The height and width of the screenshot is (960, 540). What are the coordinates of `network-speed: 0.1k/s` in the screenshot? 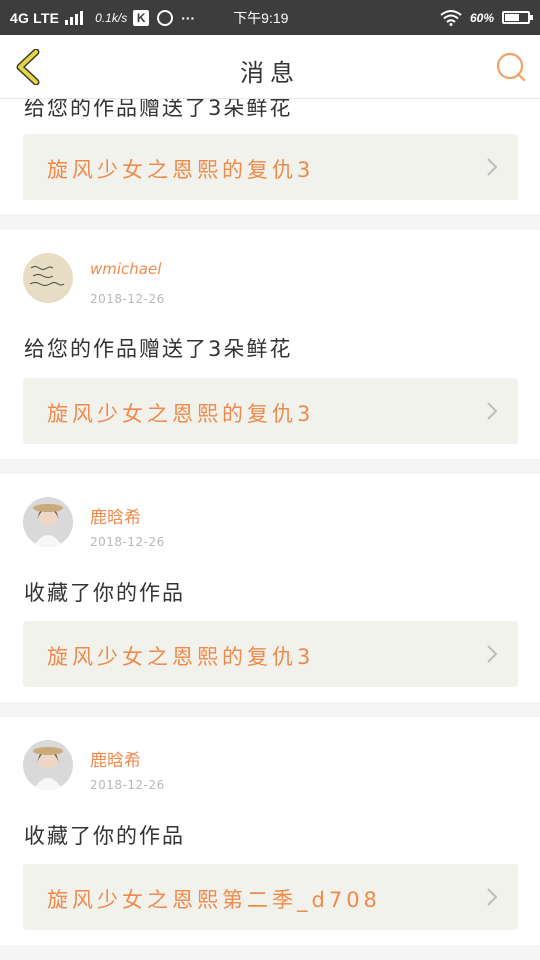 It's located at (111, 17).